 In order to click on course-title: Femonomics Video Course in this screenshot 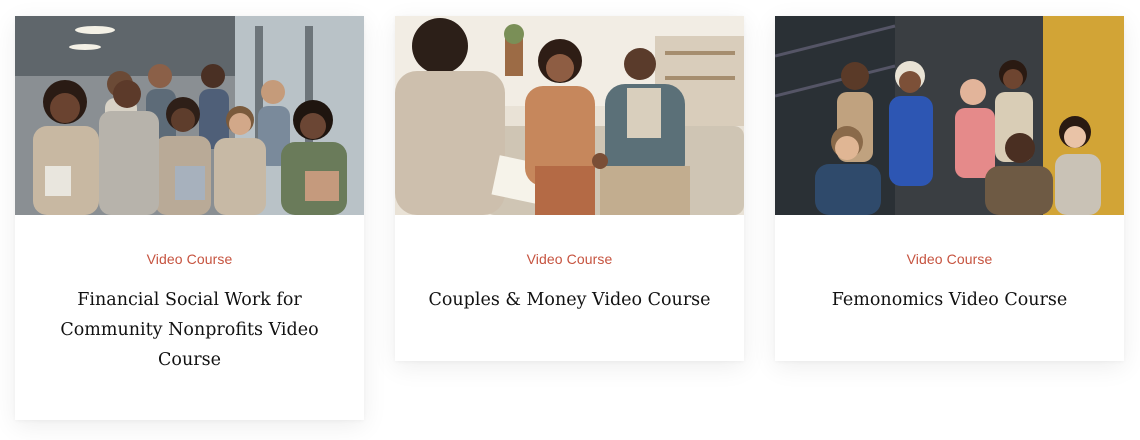, I will do `click(950, 300)`.